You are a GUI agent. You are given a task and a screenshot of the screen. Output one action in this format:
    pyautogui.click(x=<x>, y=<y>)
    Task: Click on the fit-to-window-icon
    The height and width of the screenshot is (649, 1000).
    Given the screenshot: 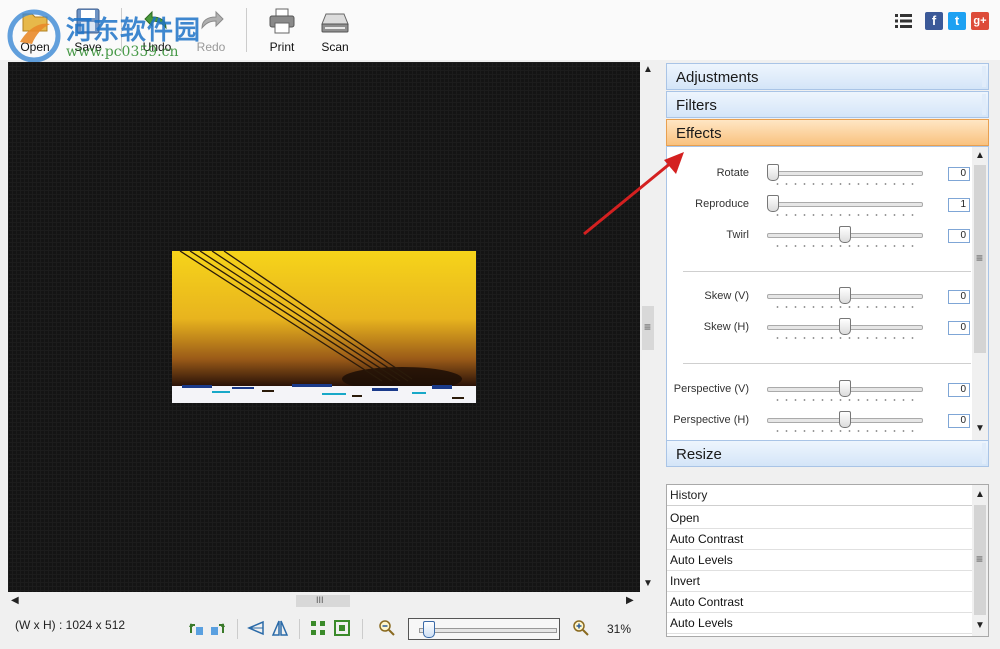 What is the action you would take?
    pyautogui.click(x=342, y=628)
    